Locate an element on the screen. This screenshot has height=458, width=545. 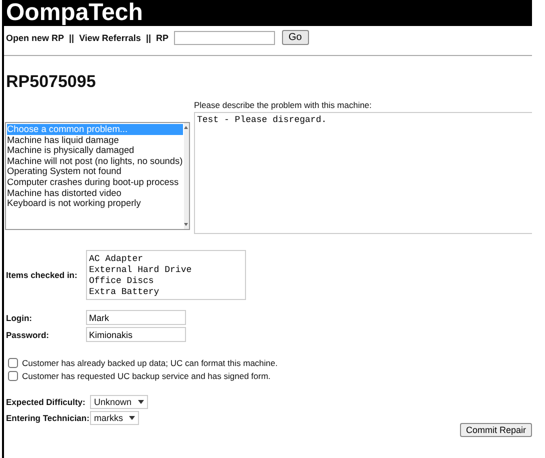
rp-number-heading: RP5075095 is located at coordinates (51, 82).